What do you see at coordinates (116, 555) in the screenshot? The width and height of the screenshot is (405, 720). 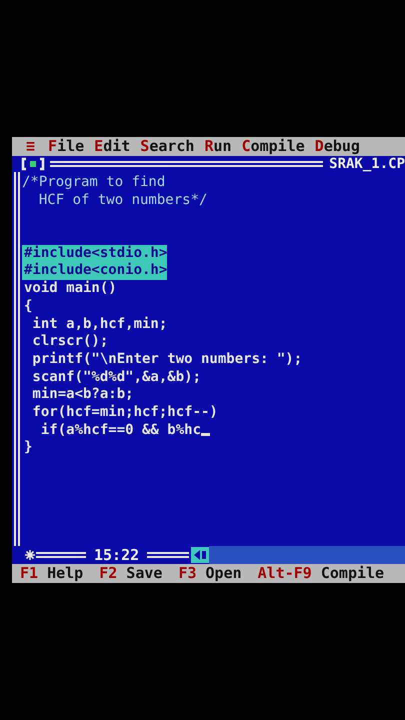 I see `cursor-position: 15:22` at bounding box center [116, 555].